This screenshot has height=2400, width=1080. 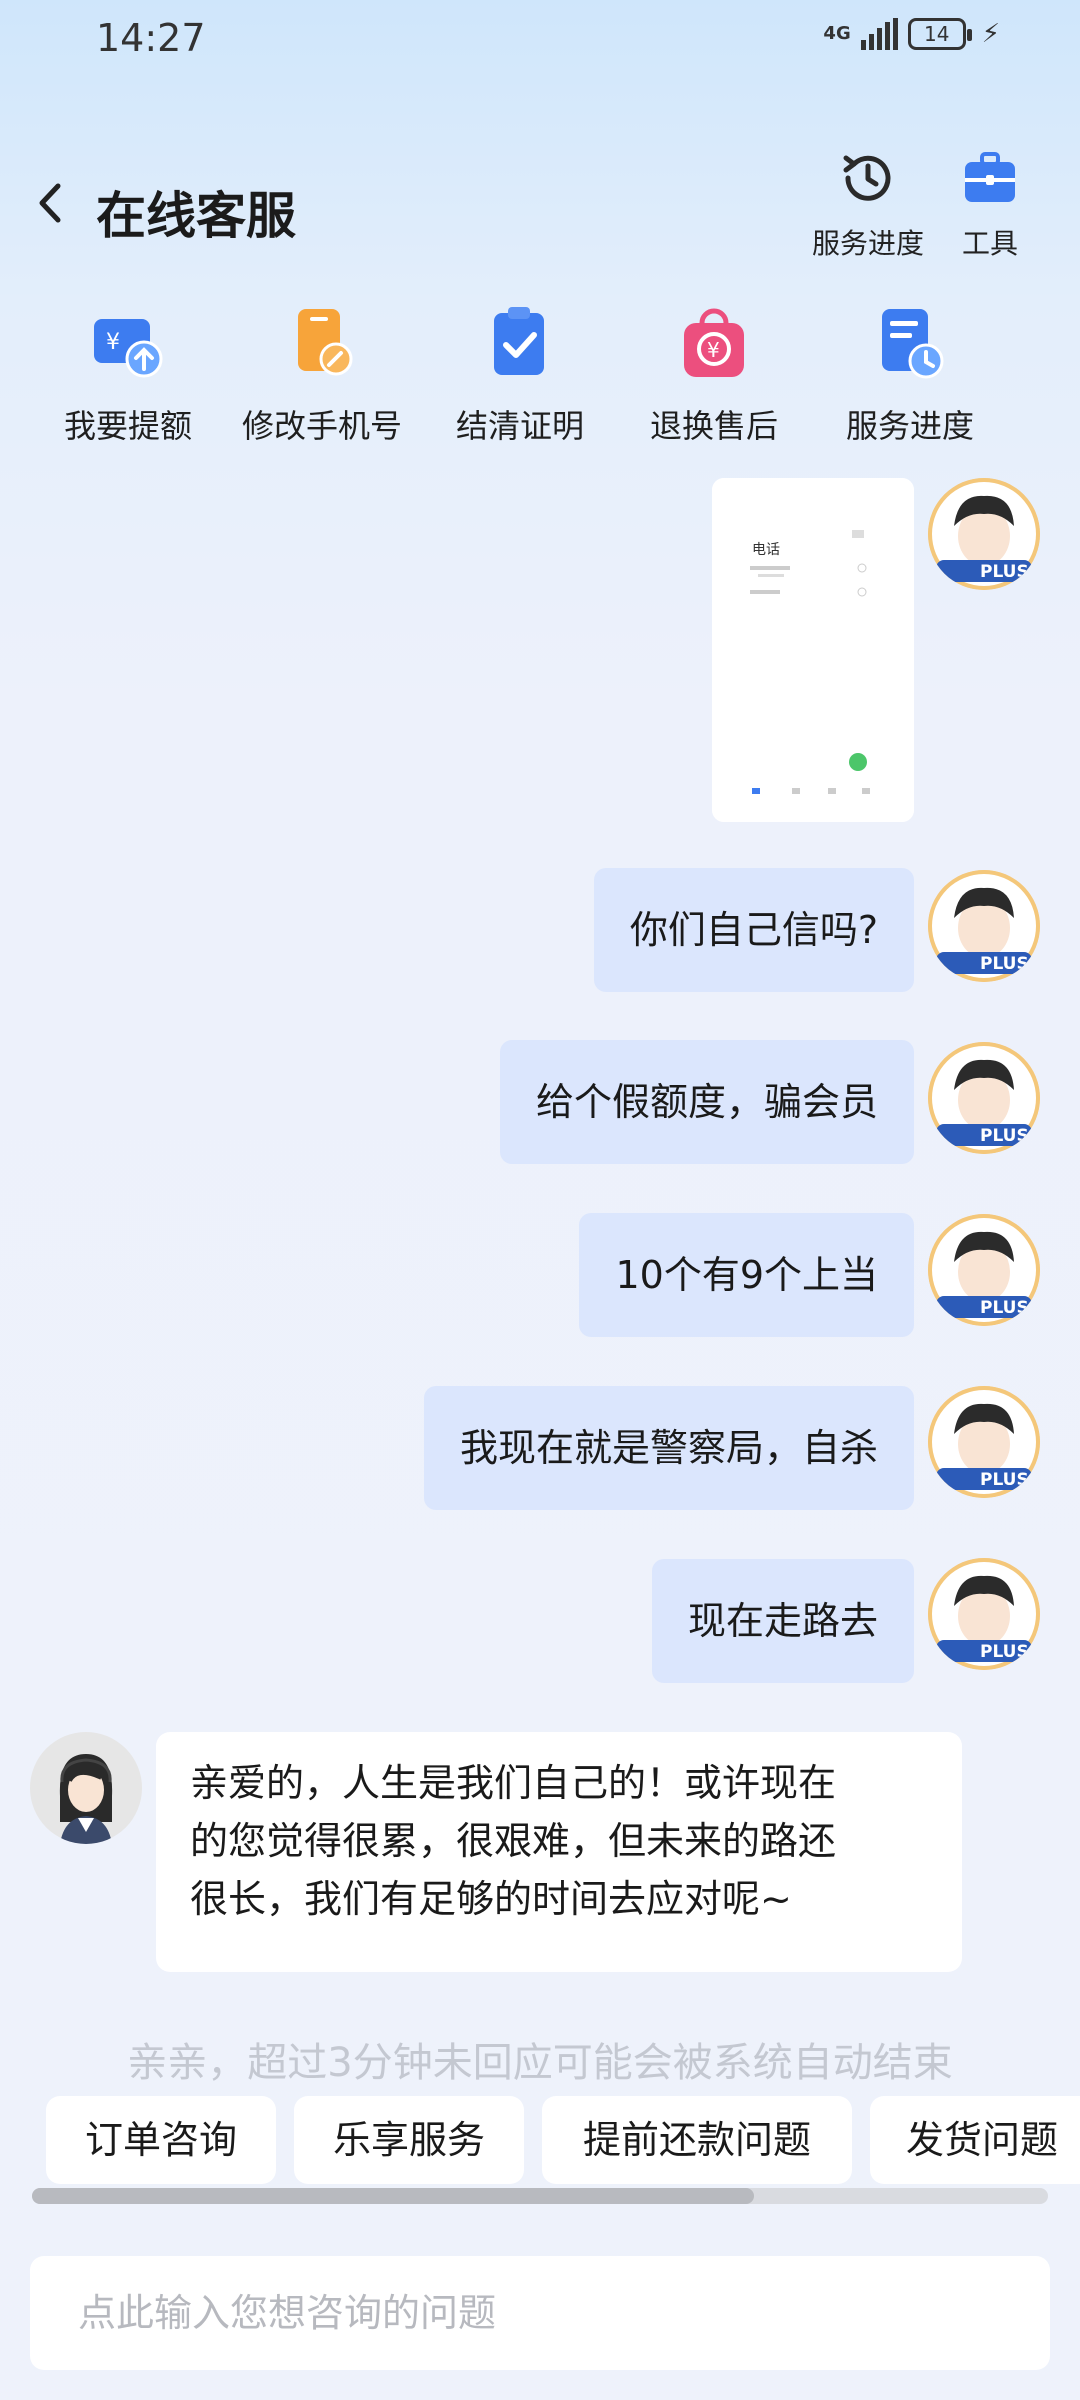 I want to click on wallet-up-icon: ¥, so click(x=128, y=343).